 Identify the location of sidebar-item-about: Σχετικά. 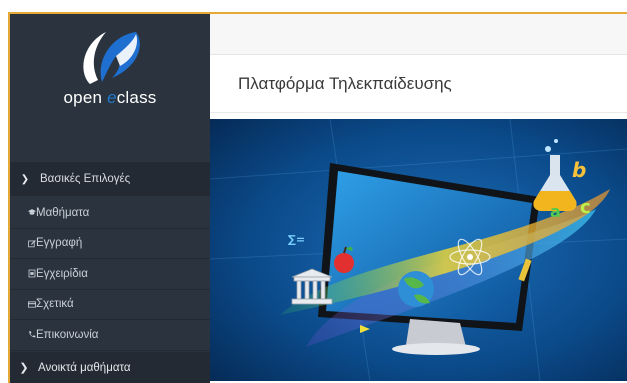
(110, 305).